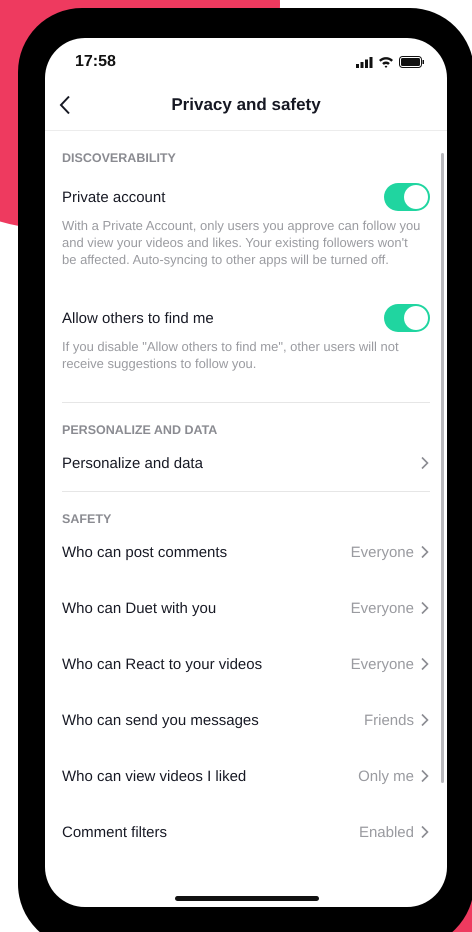 This screenshot has height=932, width=472. Describe the element at coordinates (242, 242) in the screenshot. I see `setting-description: With a Private Account, only users you approve can follow you and view your videos and likes. Your existing followers won't be affected. Auto-syncing to other apps will be turned off.` at that location.